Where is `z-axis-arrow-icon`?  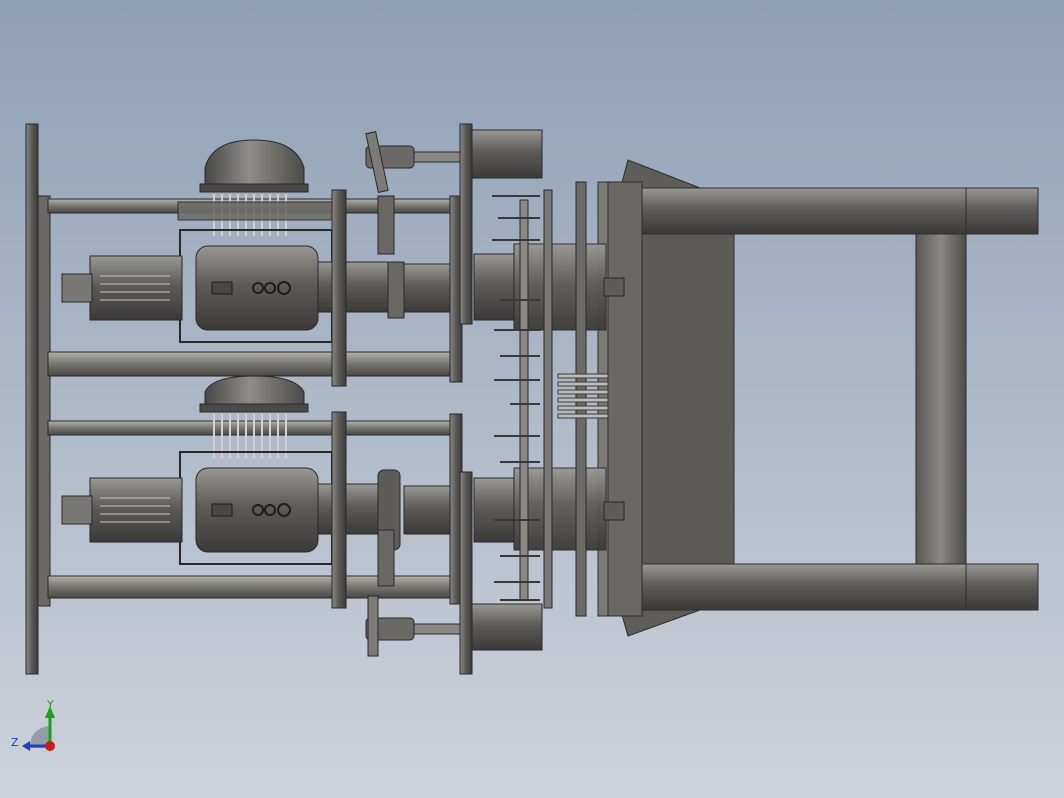 z-axis-arrow-icon is located at coordinates (26, 746).